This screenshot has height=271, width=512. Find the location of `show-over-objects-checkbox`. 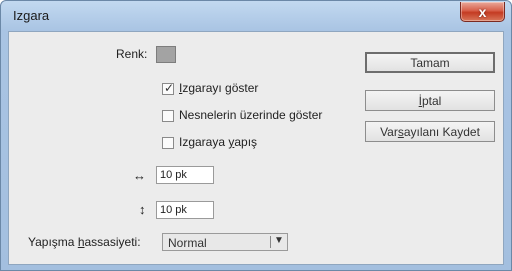

show-over-objects-checkbox is located at coordinates (168, 116).